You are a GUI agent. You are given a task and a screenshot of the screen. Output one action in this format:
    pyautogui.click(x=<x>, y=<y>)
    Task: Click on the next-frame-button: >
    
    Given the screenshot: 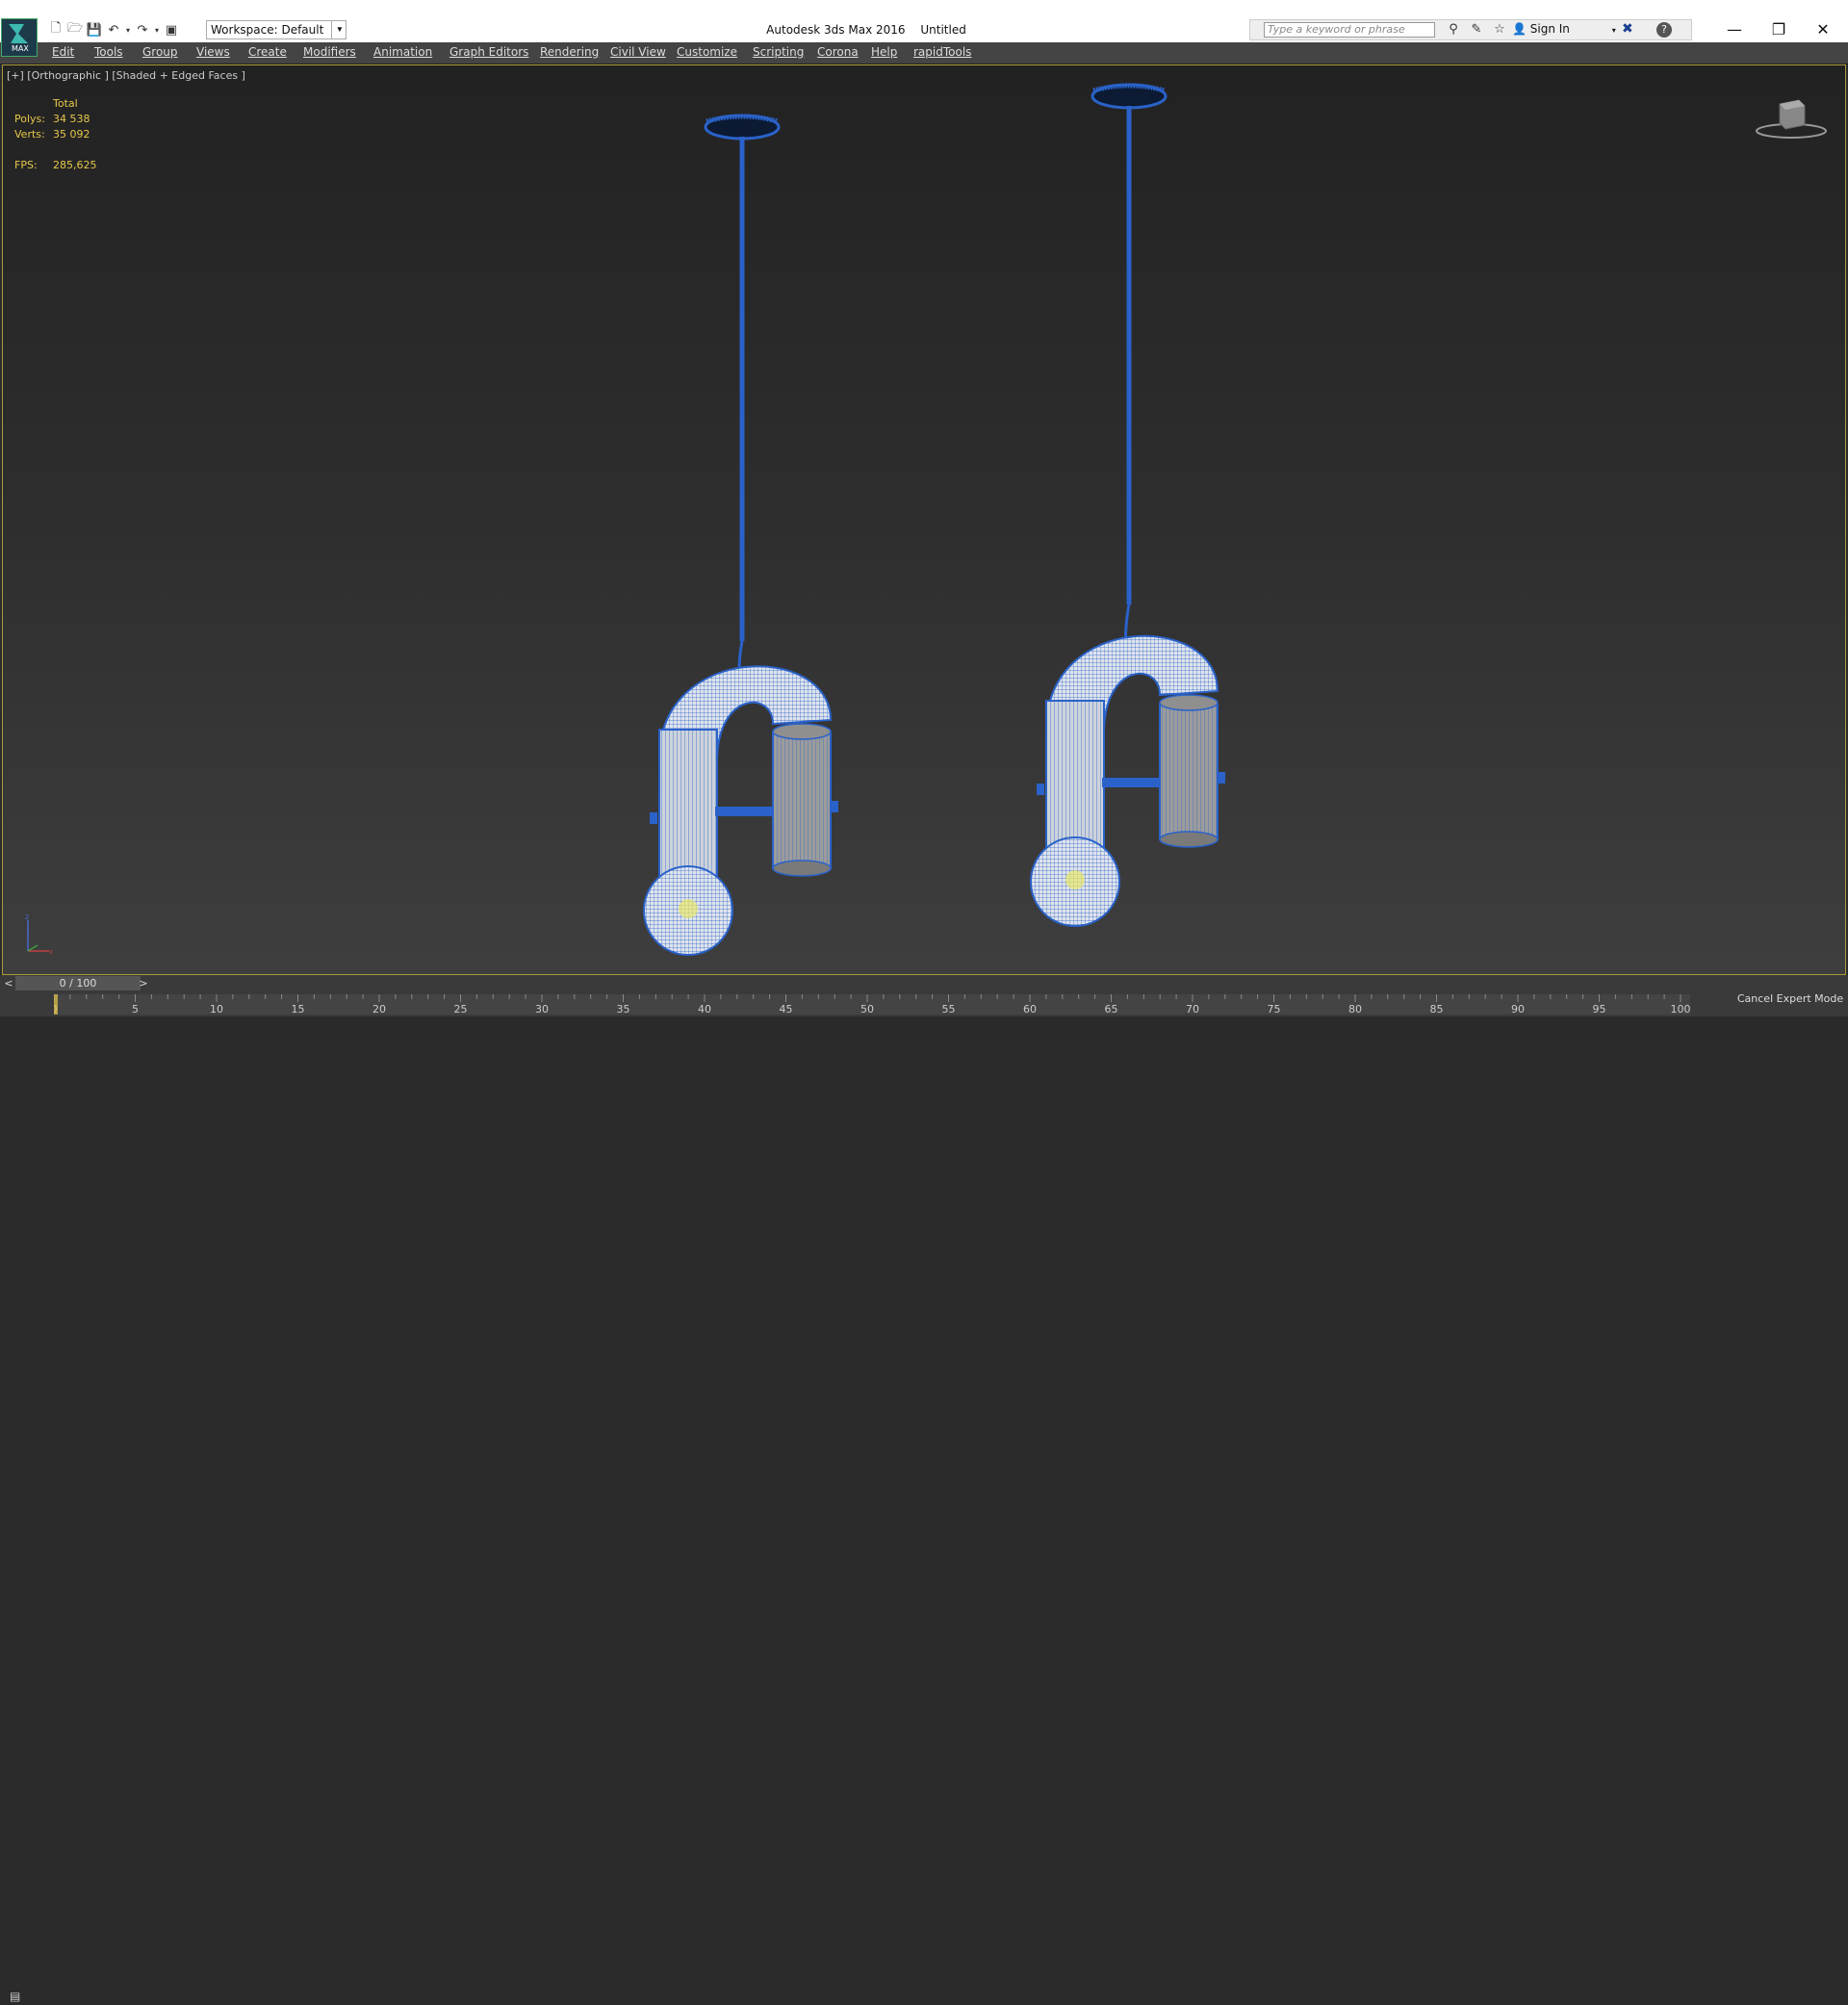 What is the action you would take?
    pyautogui.click(x=143, y=983)
    